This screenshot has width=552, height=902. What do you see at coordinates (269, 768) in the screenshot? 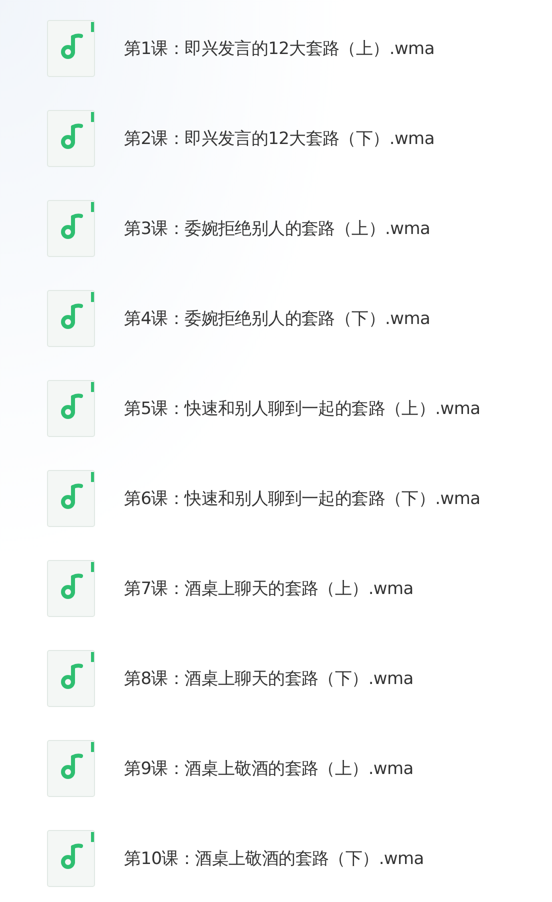
I see `file-name: 第9课：酒桌上敬酒的套路（上）.wma` at bounding box center [269, 768].